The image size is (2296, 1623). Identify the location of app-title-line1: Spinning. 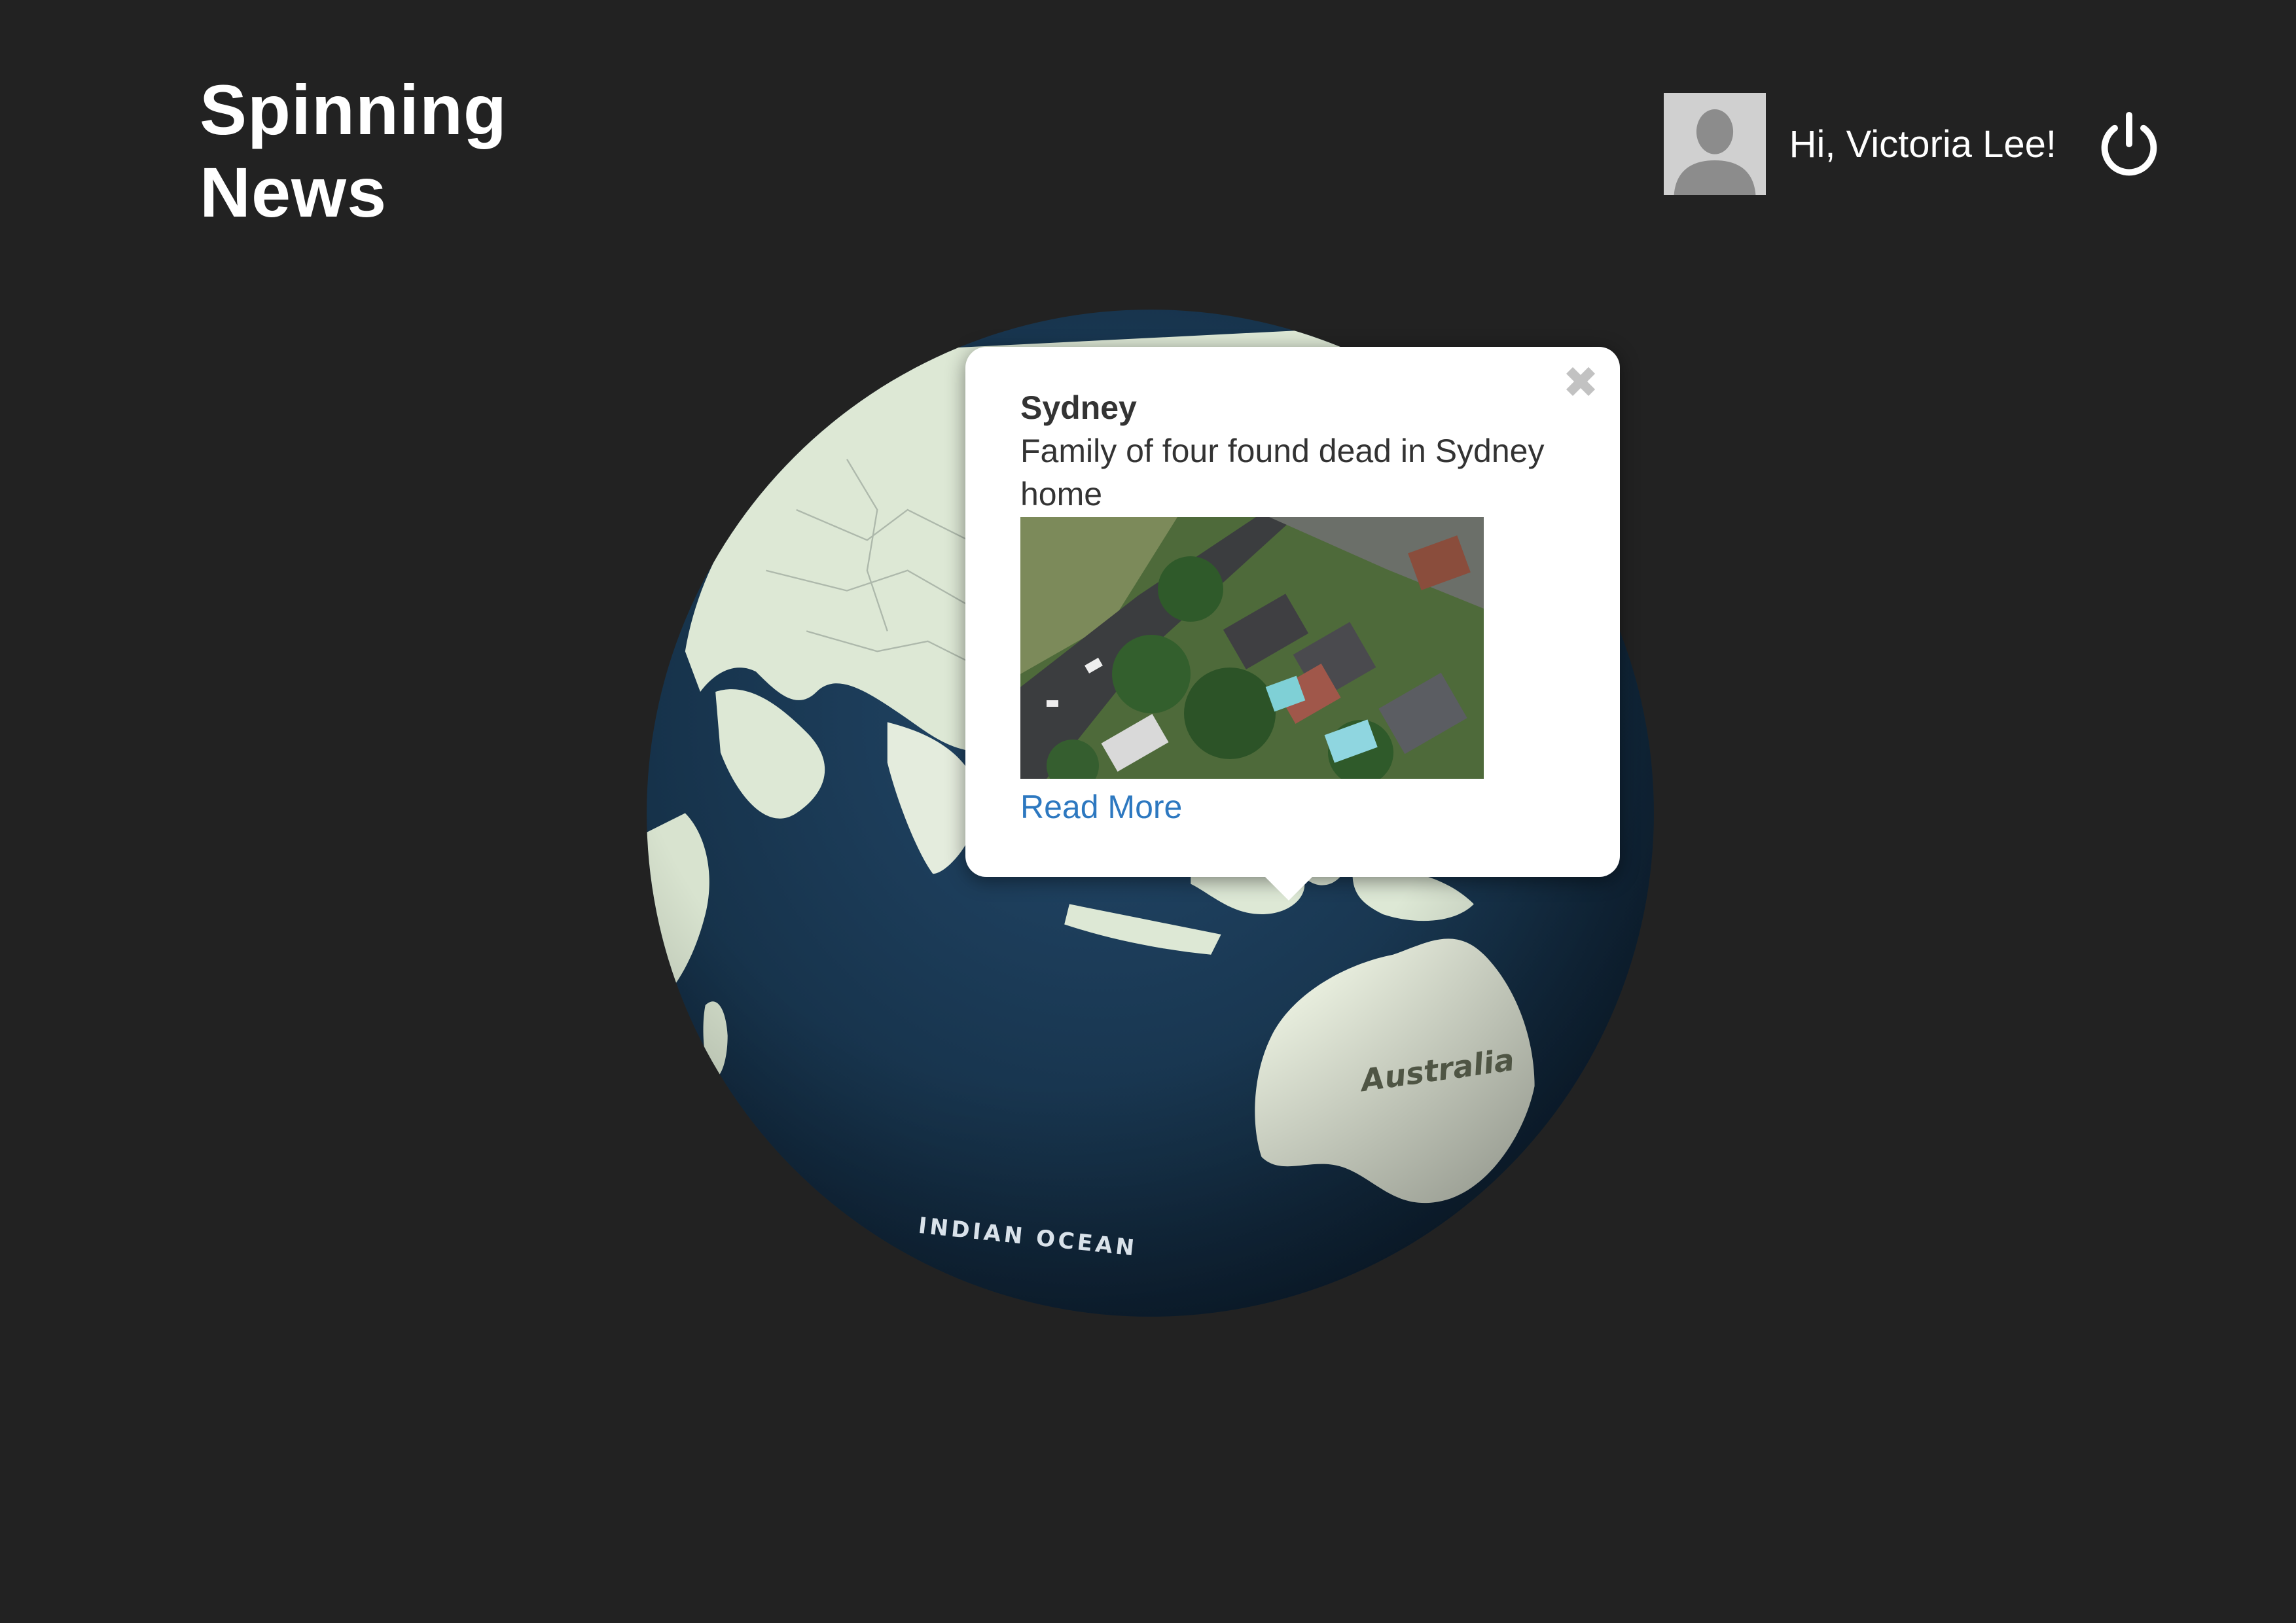
(353, 109).